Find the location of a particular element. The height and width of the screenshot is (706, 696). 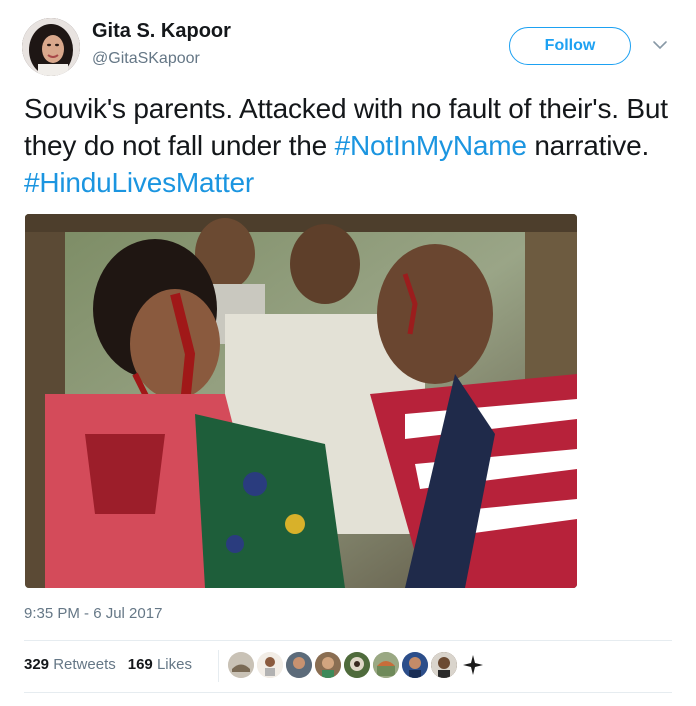

avatar-photo is located at coordinates (51, 47).